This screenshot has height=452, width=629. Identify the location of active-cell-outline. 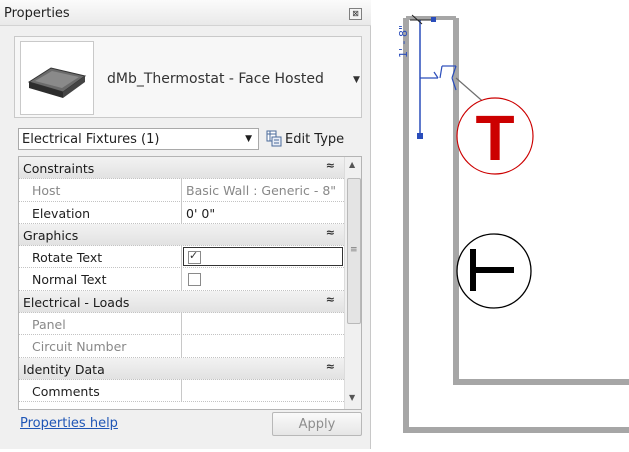
(263, 257).